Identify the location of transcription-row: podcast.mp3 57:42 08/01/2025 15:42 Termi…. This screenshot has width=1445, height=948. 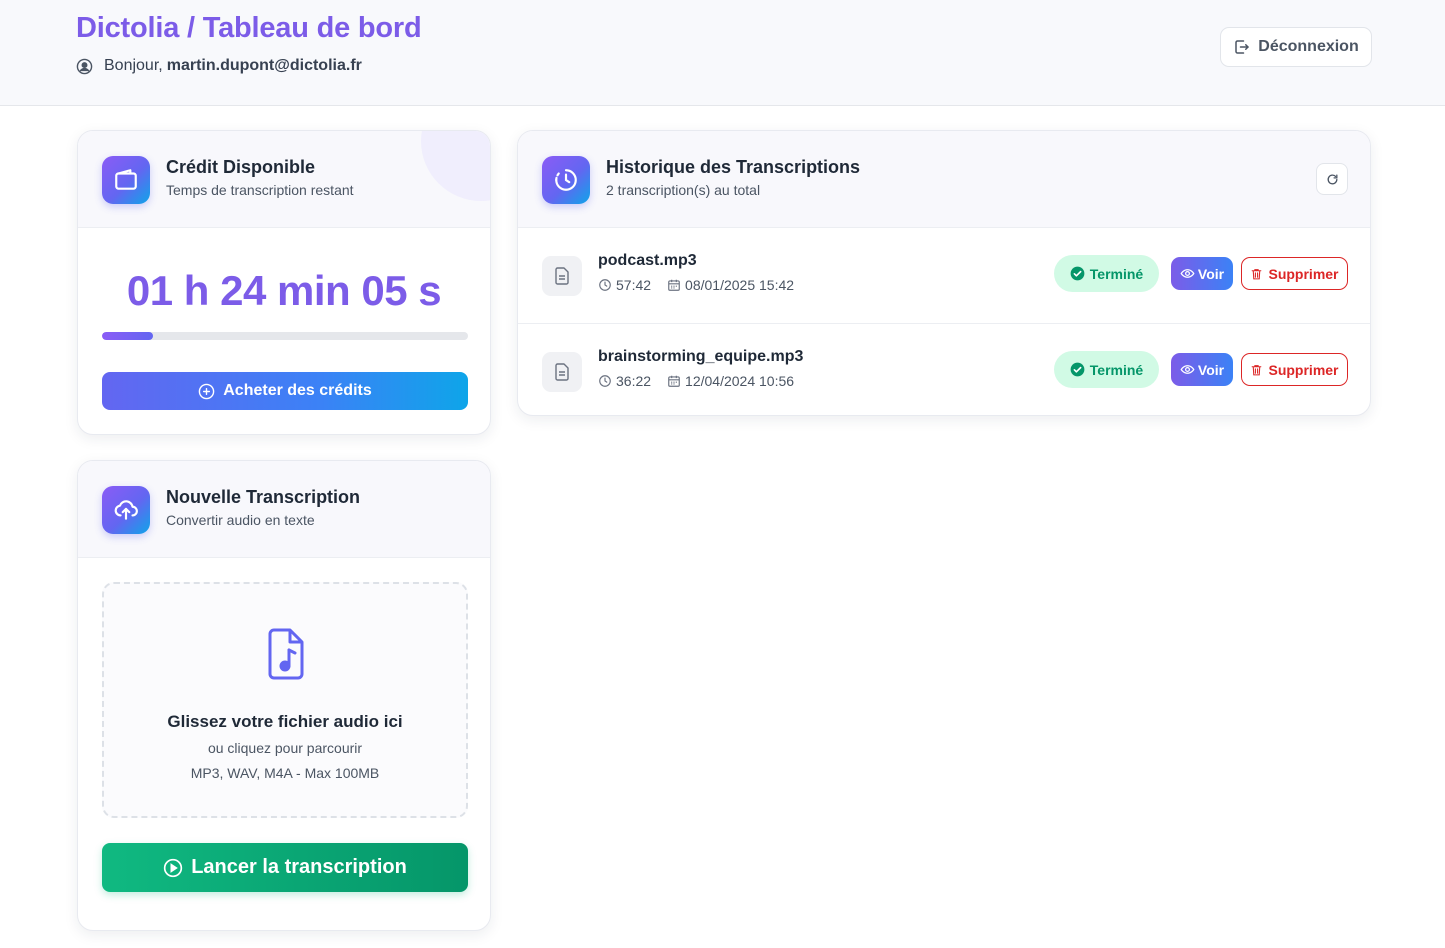
(944, 275).